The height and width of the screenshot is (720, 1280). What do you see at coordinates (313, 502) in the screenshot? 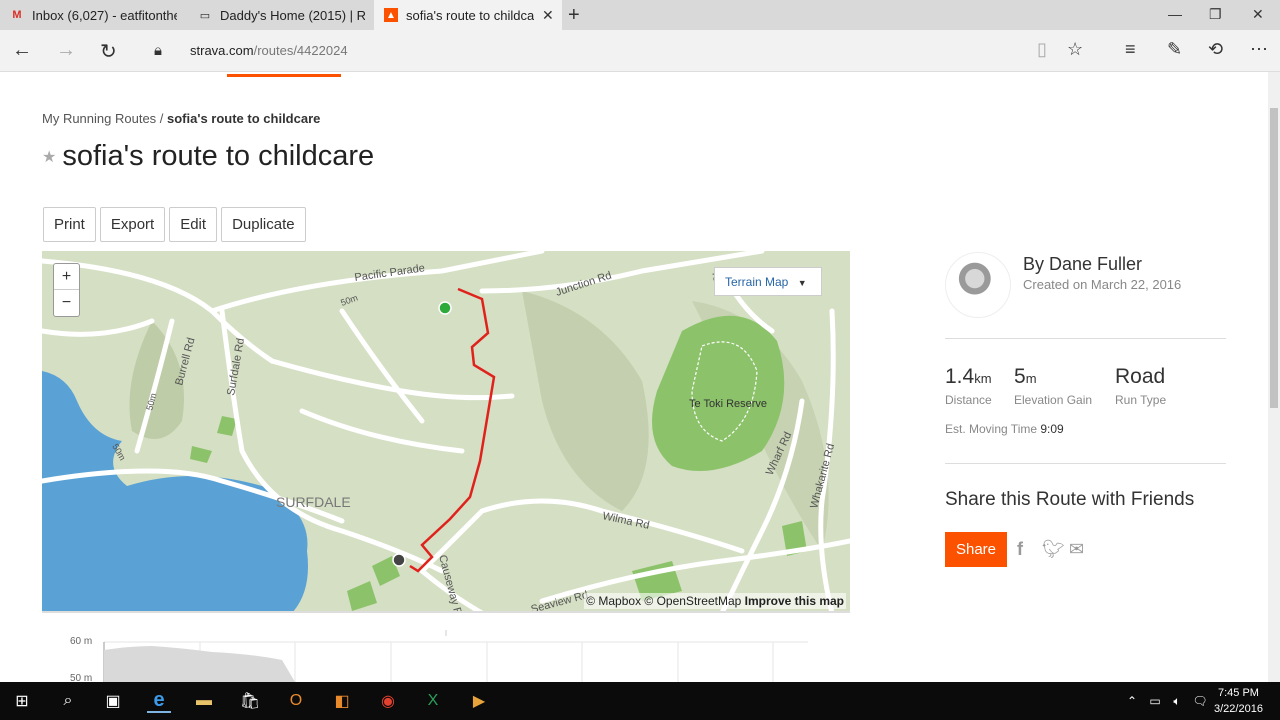
I see `map-label: SURFDALE` at bounding box center [313, 502].